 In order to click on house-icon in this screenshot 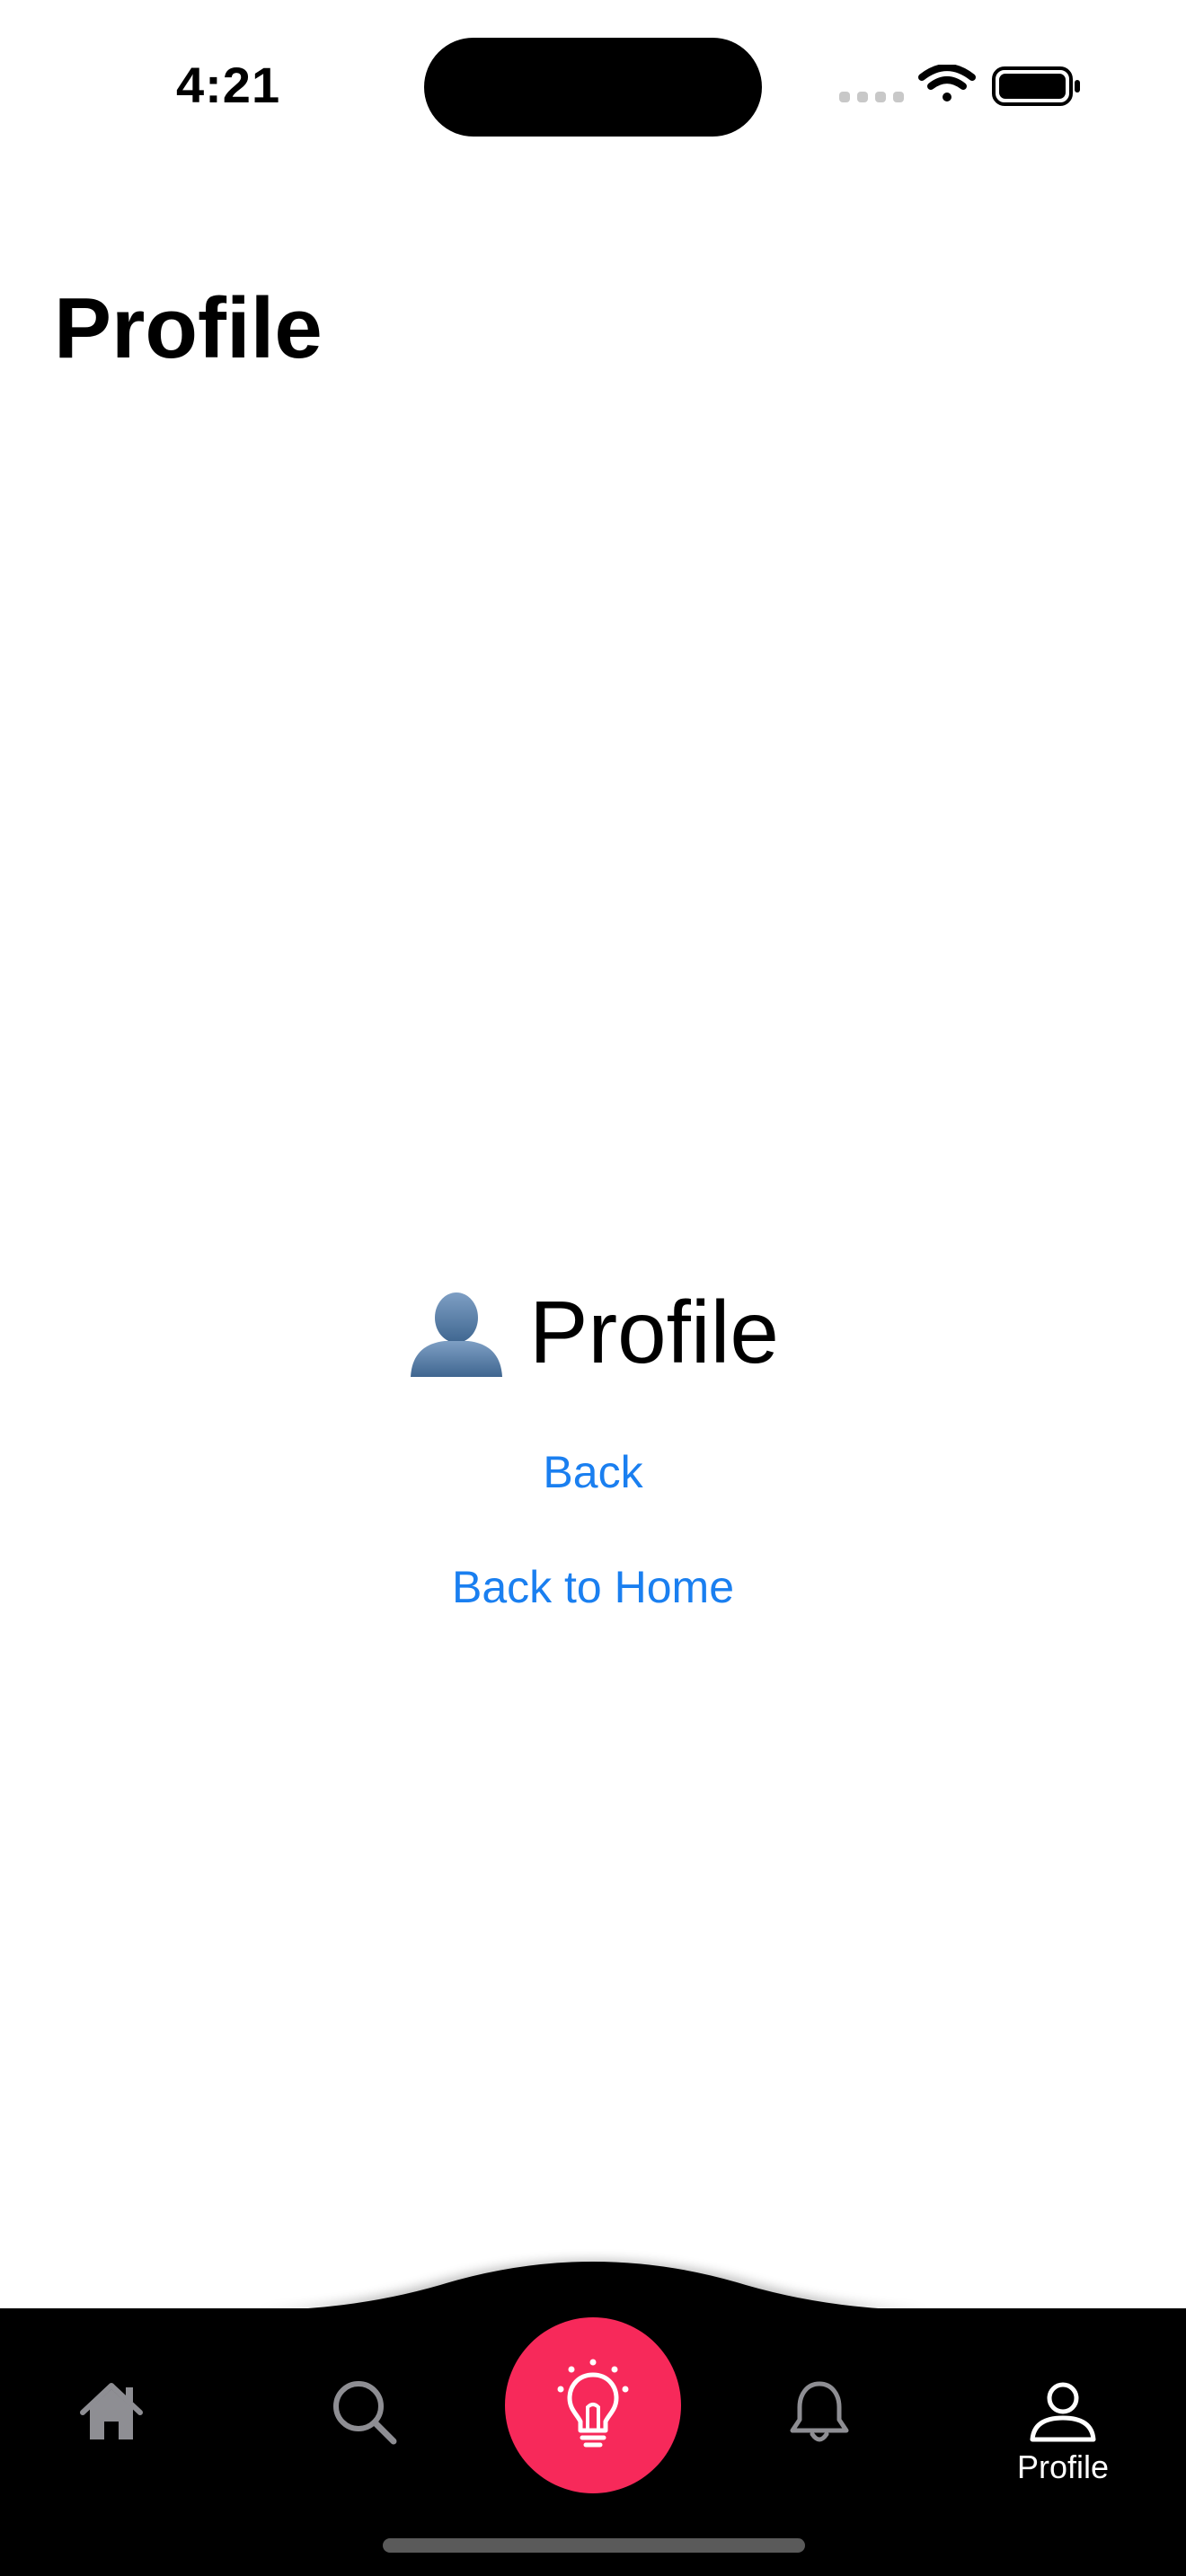, I will do `click(111, 2411)`.